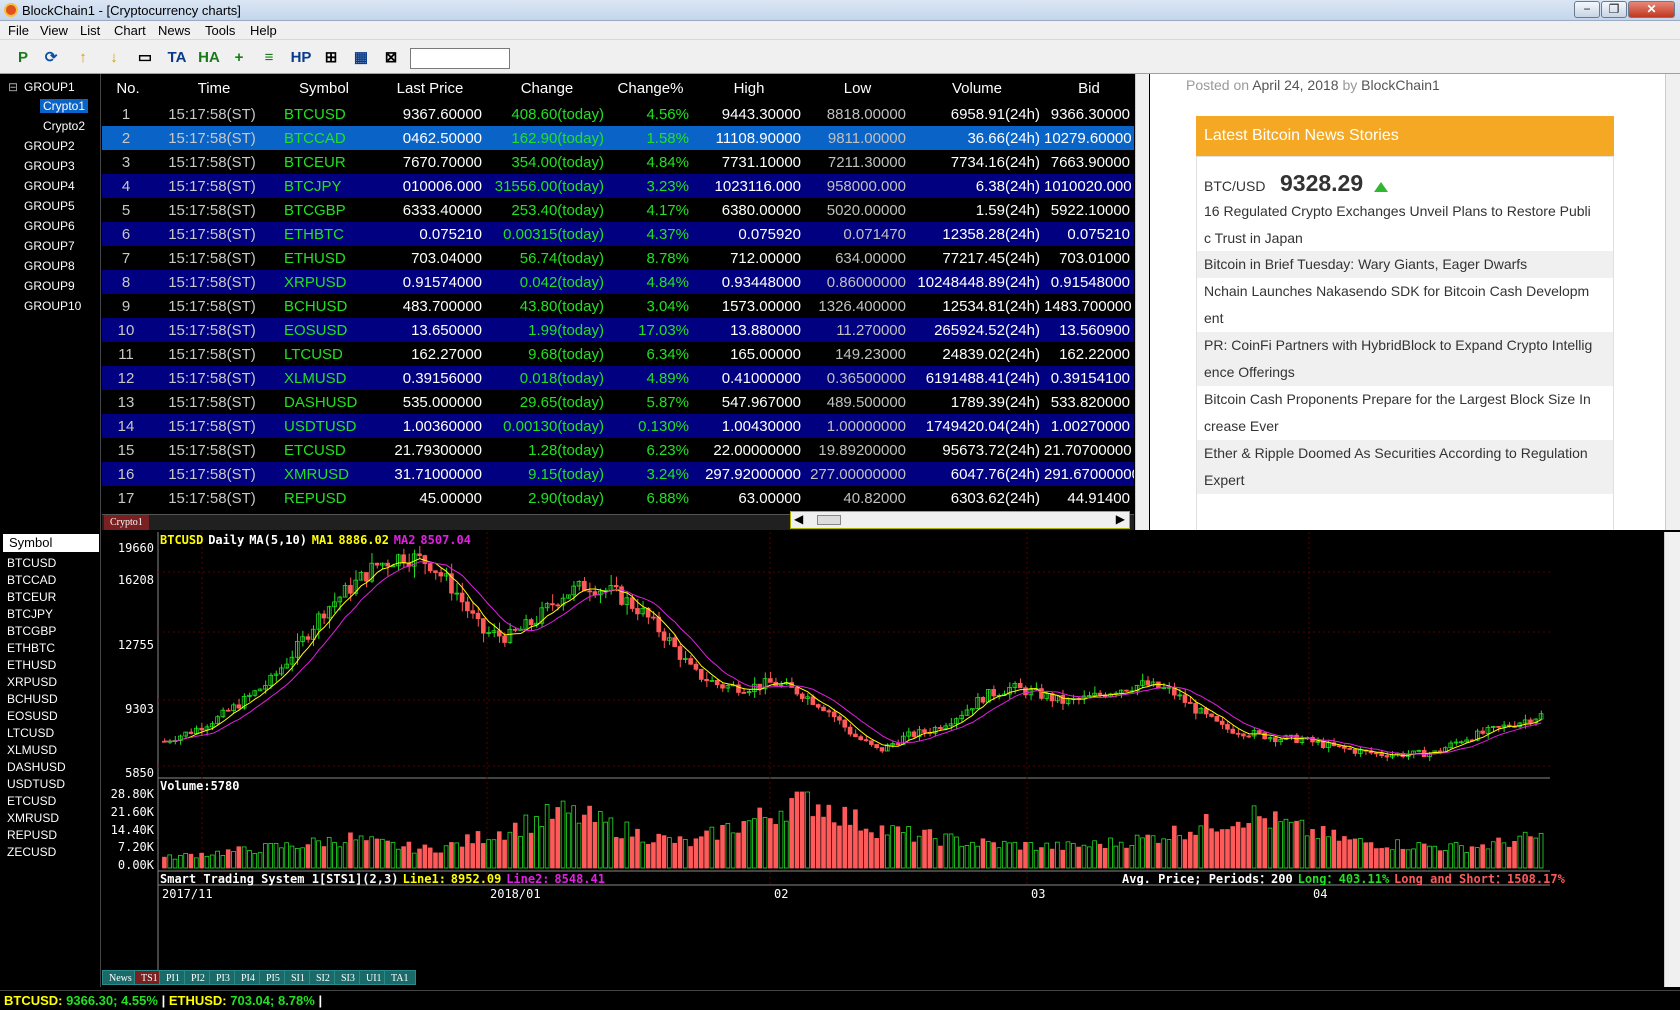  Describe the element at coordinates (857, 88) in the screenshot. I see `column-header: Low` at that location.